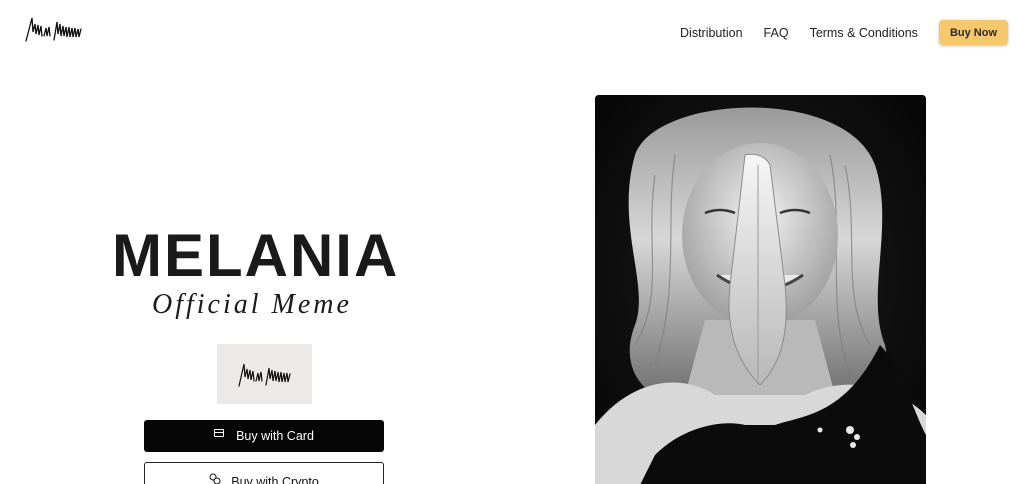 This screenshot has height=484, width=1024. What do you see at coordinates (864, 33) in the screenshot?
I see `nav-terms: Terms & Conditions` at bounding box center [864, 33].